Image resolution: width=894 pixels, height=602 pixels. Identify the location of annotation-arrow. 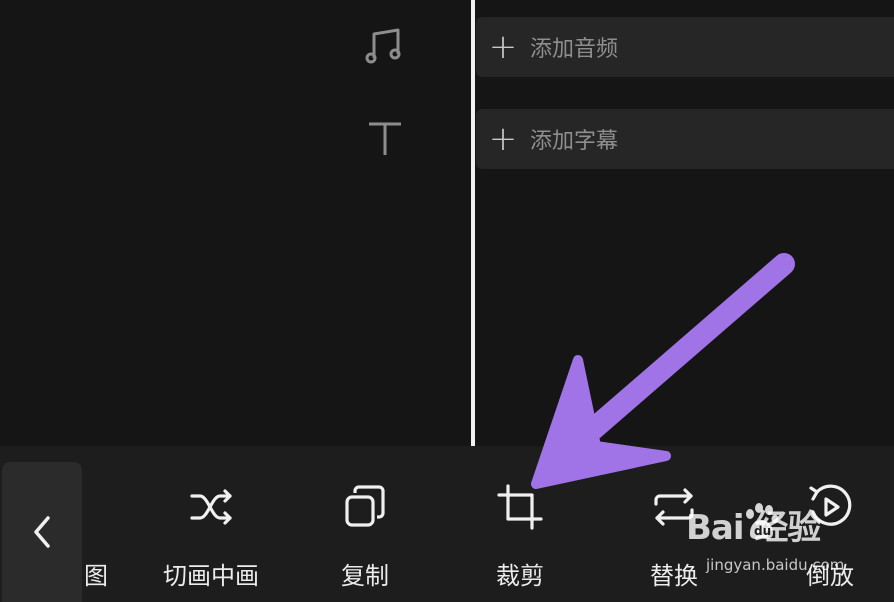
(663, 371).